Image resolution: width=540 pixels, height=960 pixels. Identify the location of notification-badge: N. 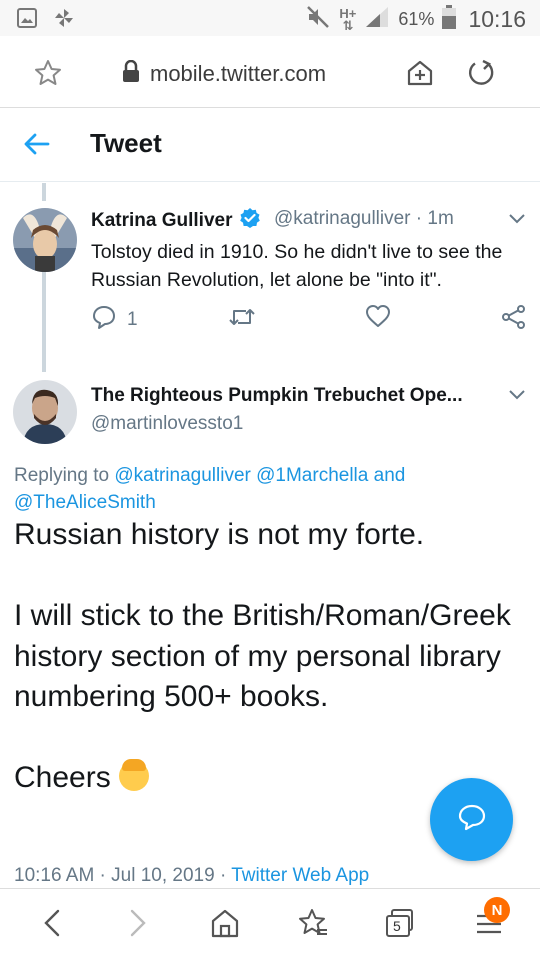
(497, 910).